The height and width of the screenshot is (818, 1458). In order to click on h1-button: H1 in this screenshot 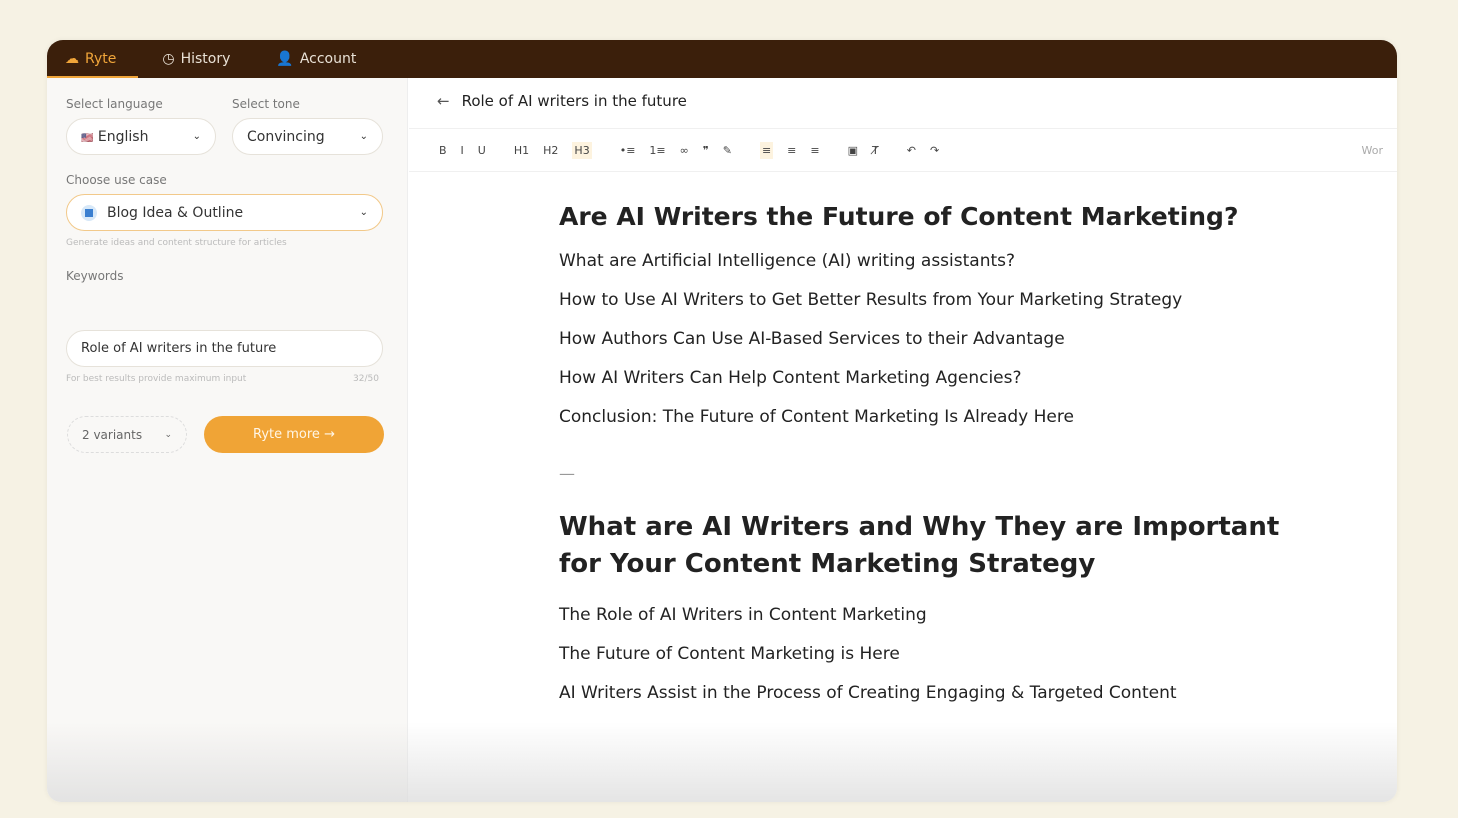, I will do `click(521, 150)`.